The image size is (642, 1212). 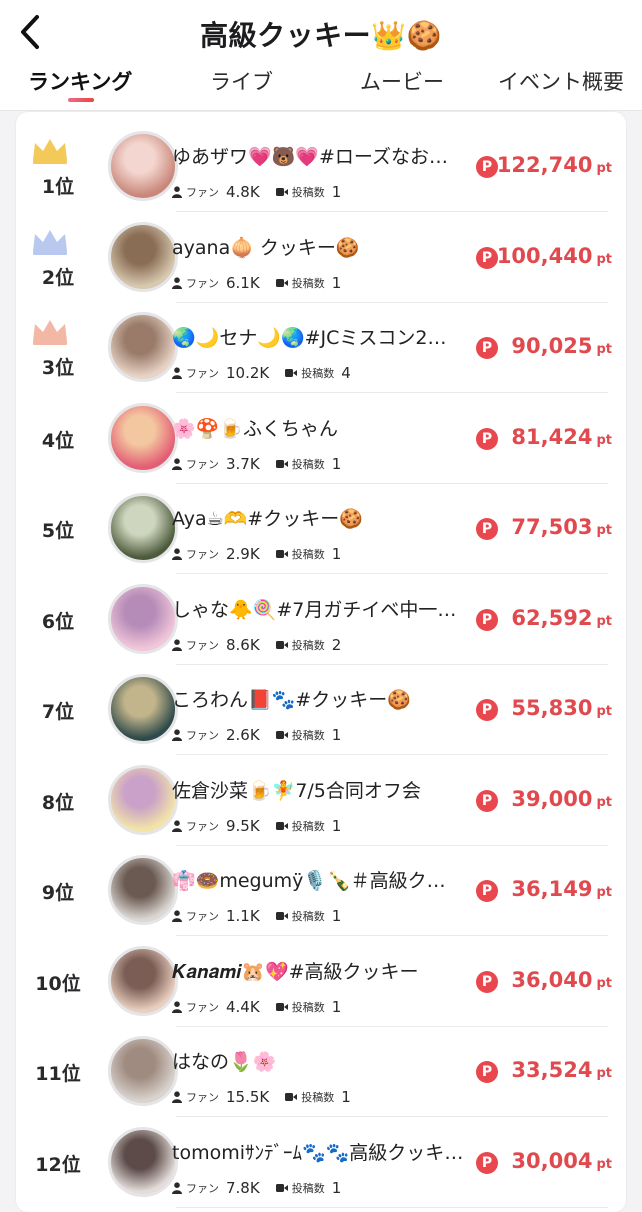 What do you see at coordinates (554, 256) in the screenshot?
I see `points-value: 100,440 pt` at bounding box center [554, 256].